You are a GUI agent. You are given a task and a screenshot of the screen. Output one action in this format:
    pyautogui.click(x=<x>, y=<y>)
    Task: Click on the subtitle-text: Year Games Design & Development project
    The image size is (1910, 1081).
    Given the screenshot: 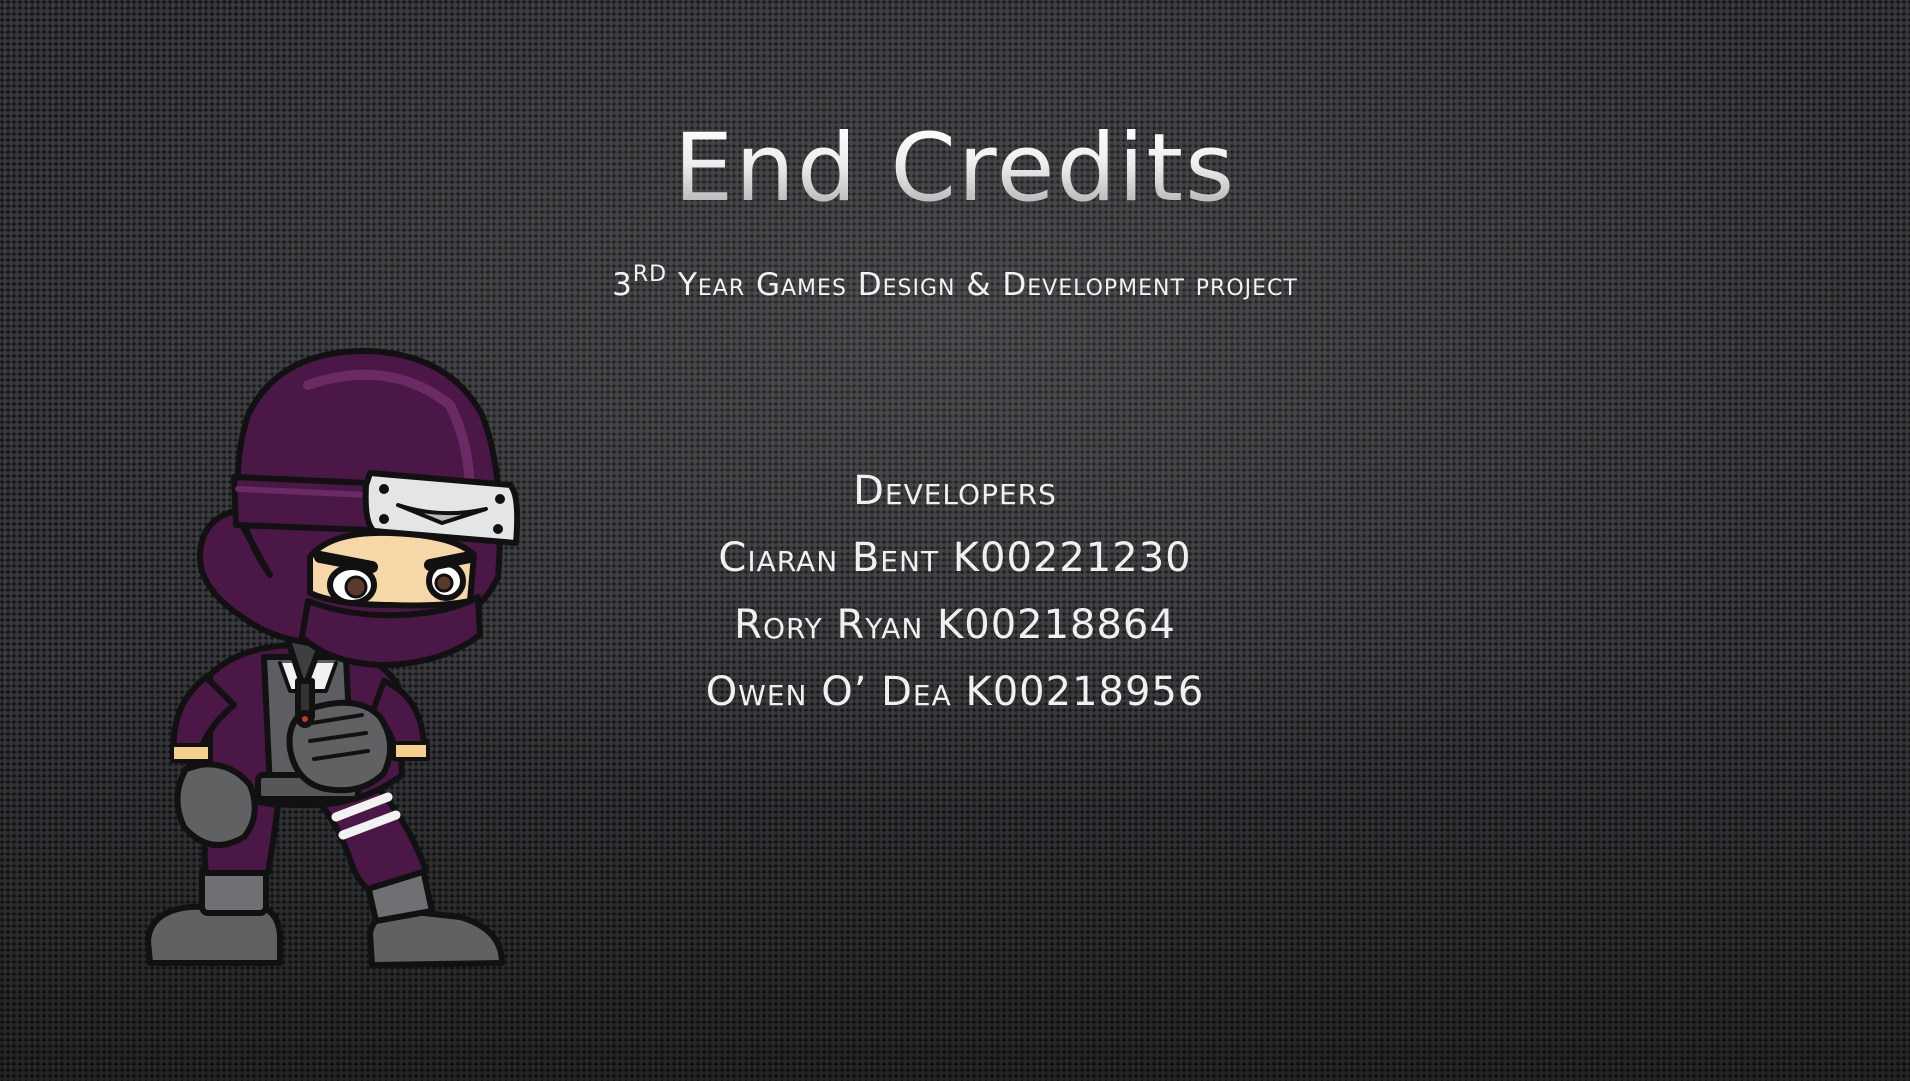 What is the action you would take?
    pyautogui.click(x=982, y=285)
    